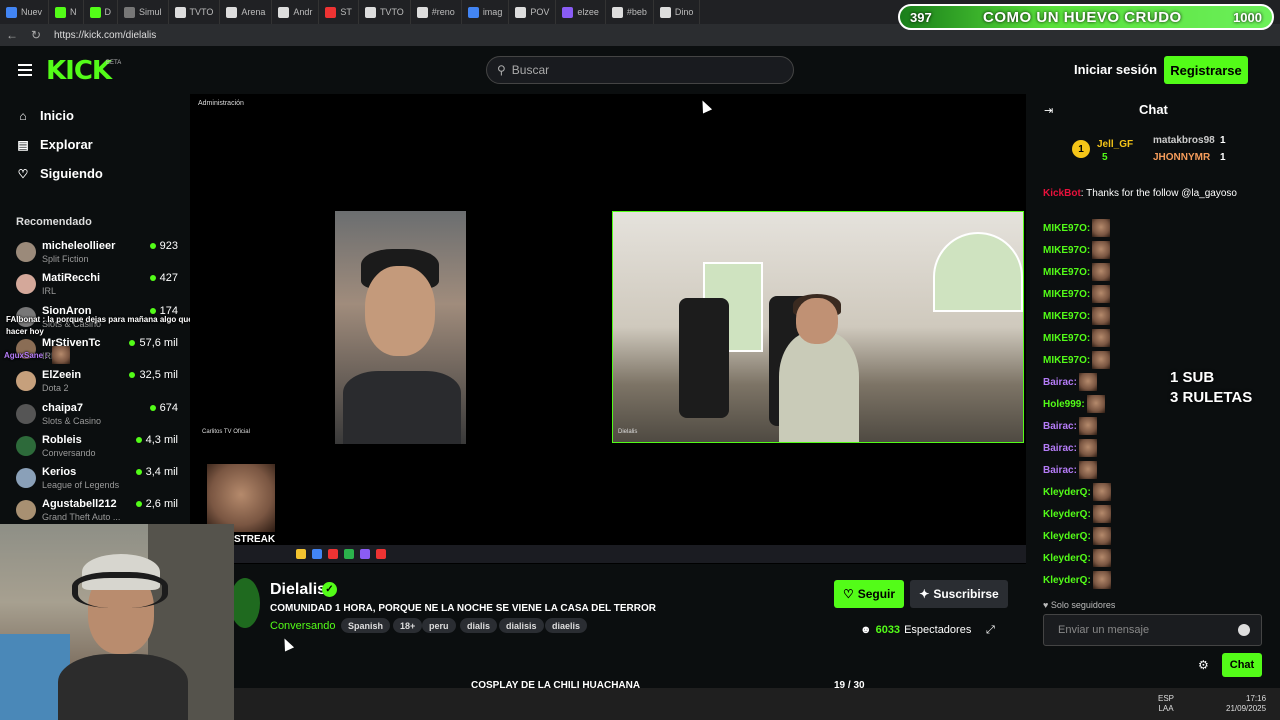 Image resolution: width=1280 pixels, height=720 pixels. I want to click on chat-username: KickBot, so click(1062, 193).